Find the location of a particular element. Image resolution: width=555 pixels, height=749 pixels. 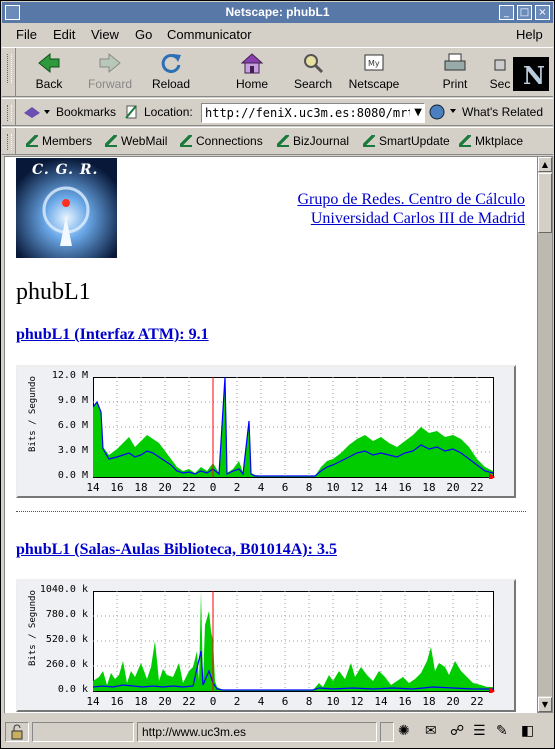

personal-smartupdate: SmartUpdate is located at coordinates (406, 141).